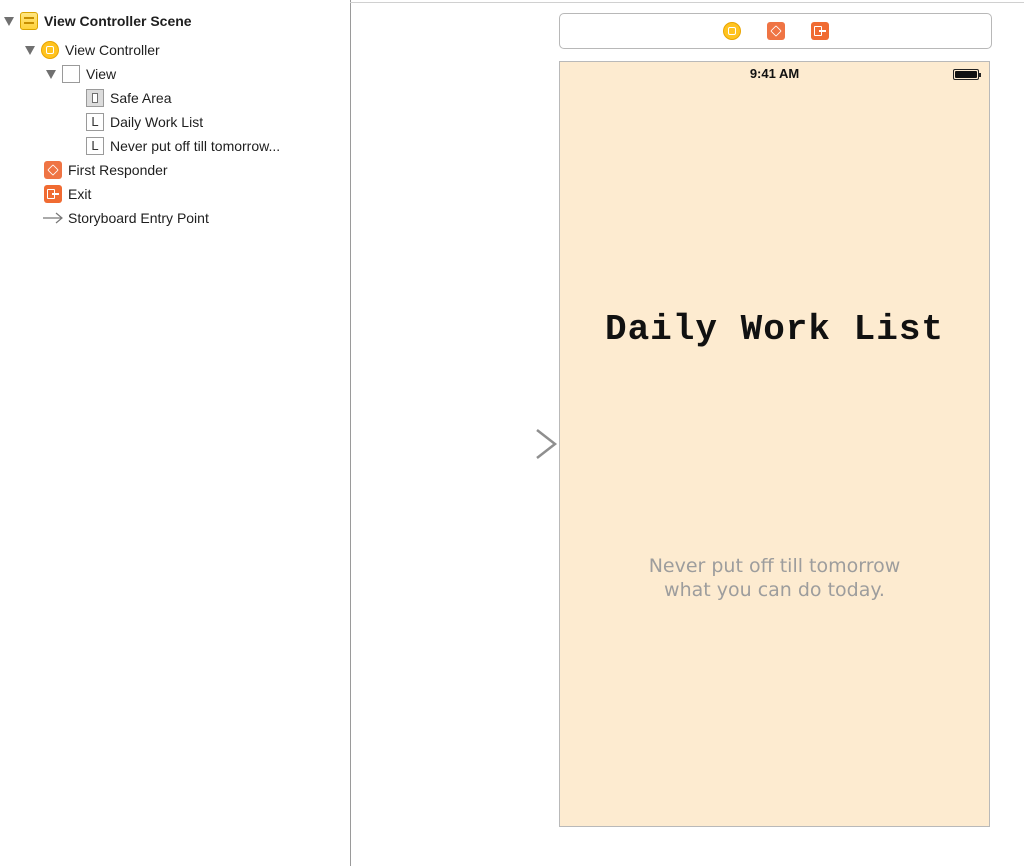 This screenshot has height=866, width=1024. What do you see at coordinates (774, 566) in the screenshot?
I see `tagline-line-1: Never put off till tomorrow` at bounding box center [774, 566].